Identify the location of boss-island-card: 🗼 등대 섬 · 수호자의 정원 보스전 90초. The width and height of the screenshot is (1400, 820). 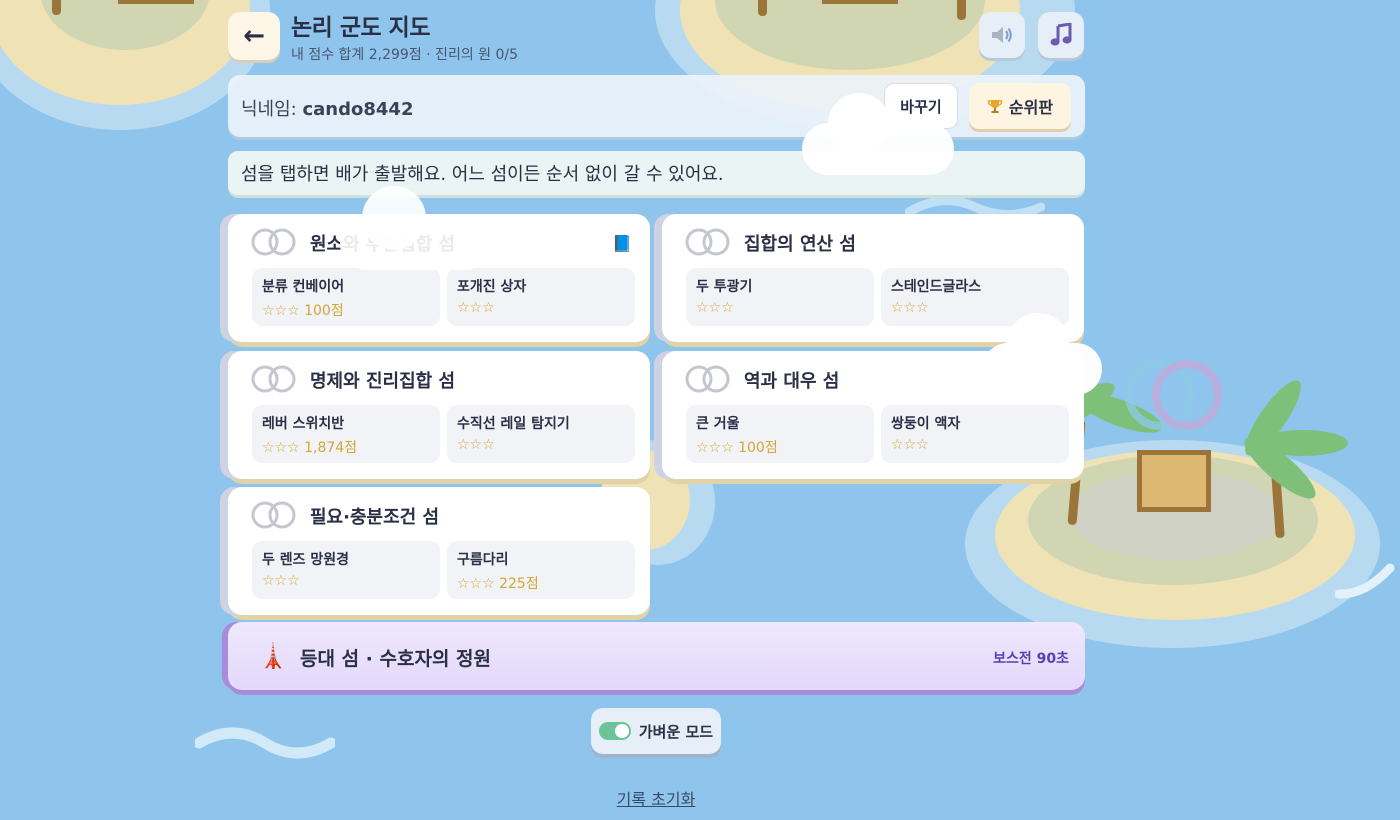
(656, 656).